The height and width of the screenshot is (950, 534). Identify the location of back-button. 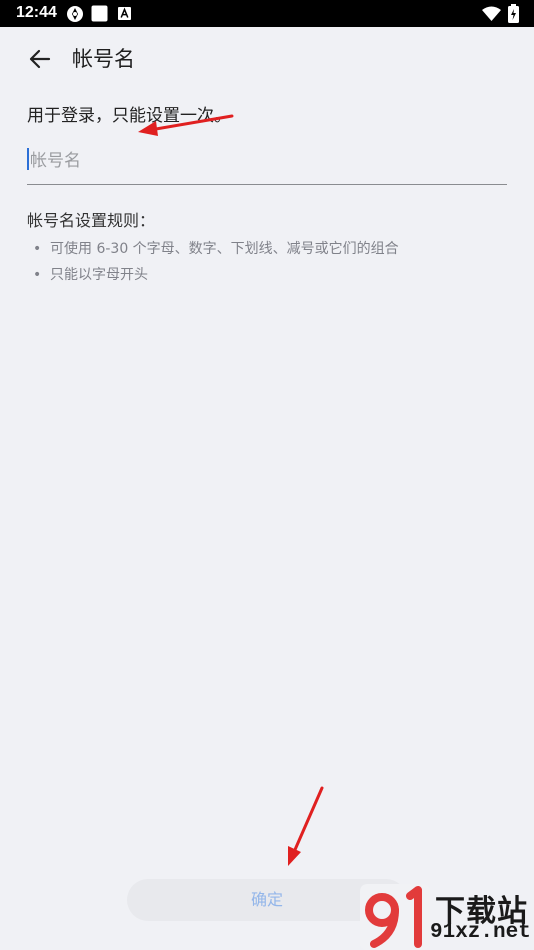
(40, 59).